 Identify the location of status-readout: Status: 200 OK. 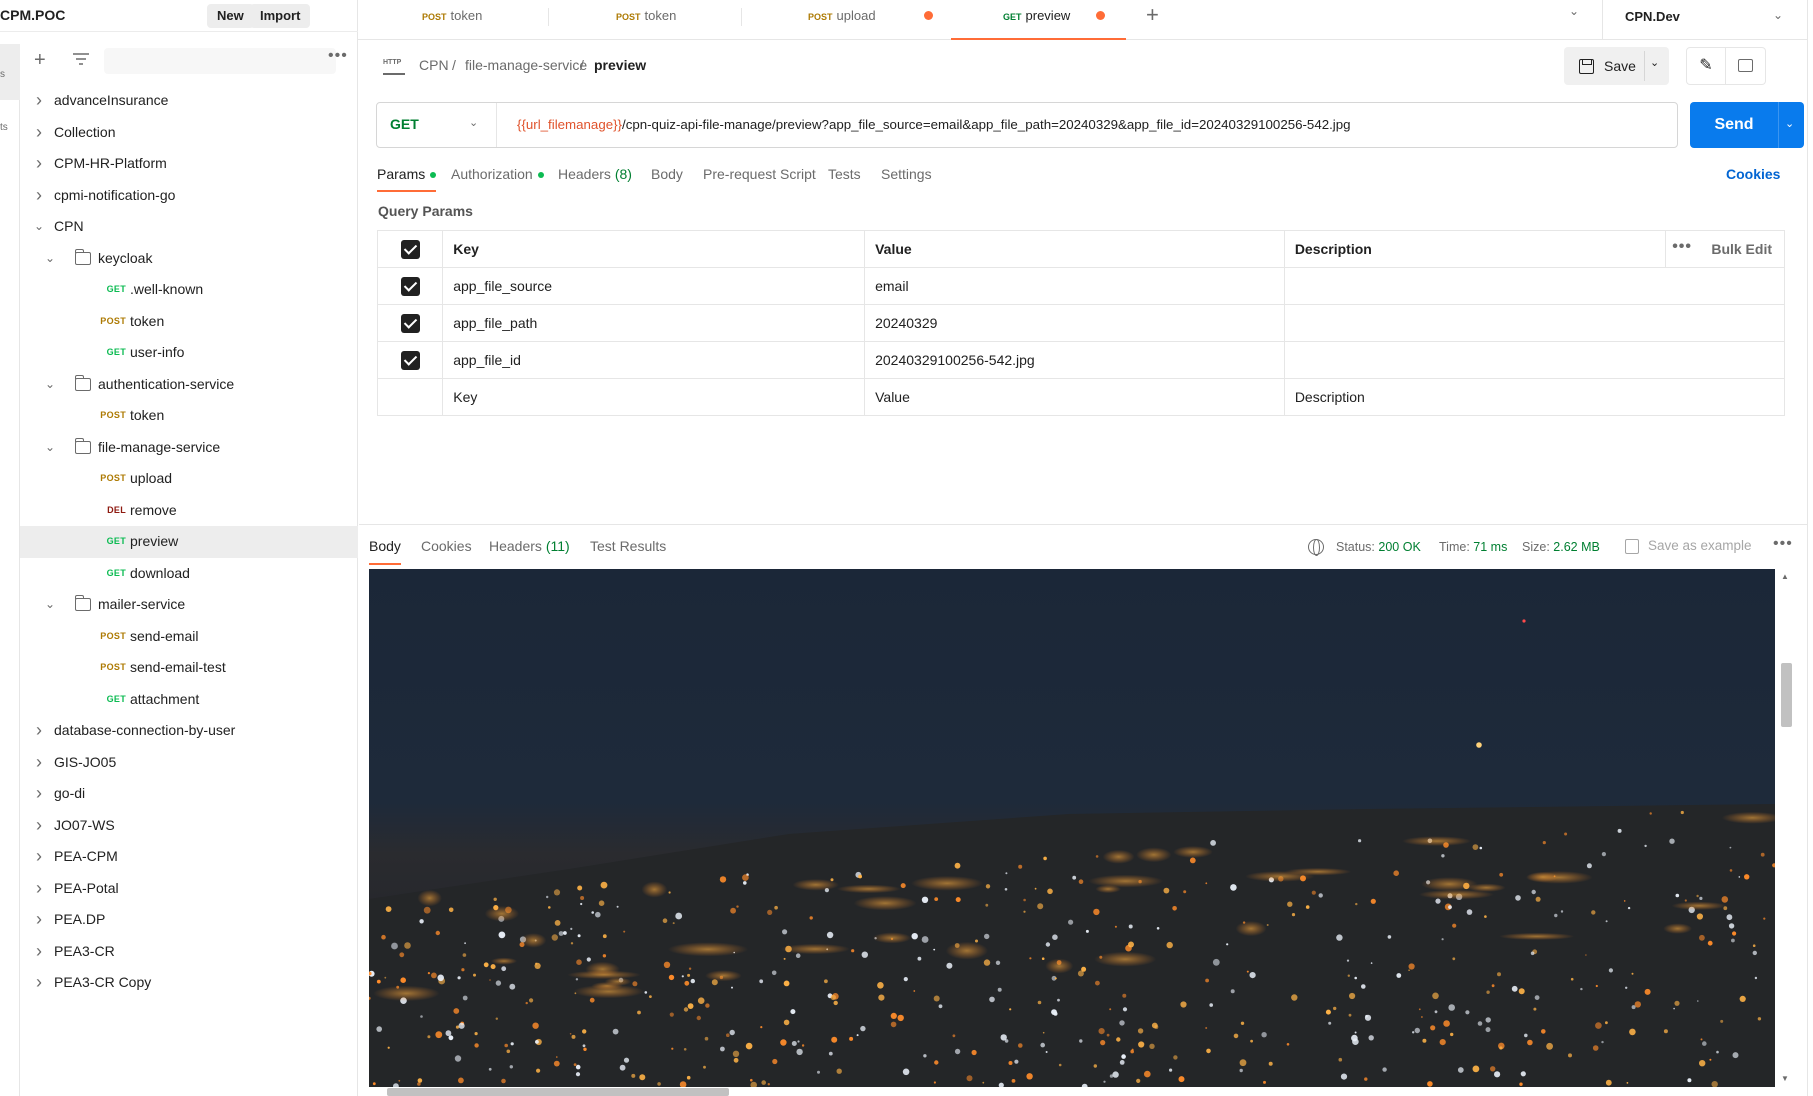
(1378, 547).